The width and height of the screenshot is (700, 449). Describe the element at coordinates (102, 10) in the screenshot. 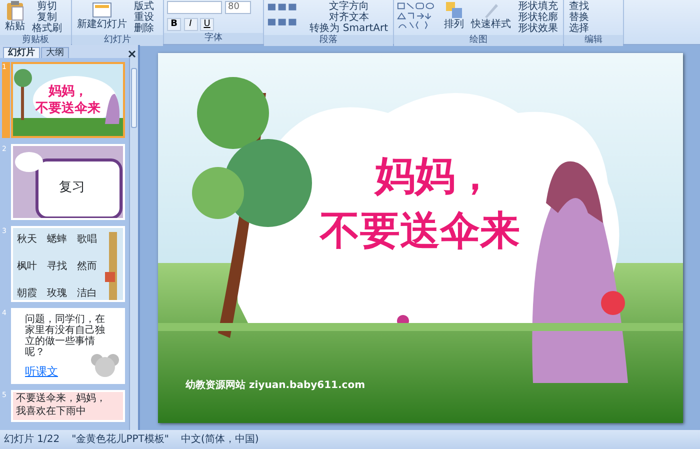

I see `slide-icon` at that location.